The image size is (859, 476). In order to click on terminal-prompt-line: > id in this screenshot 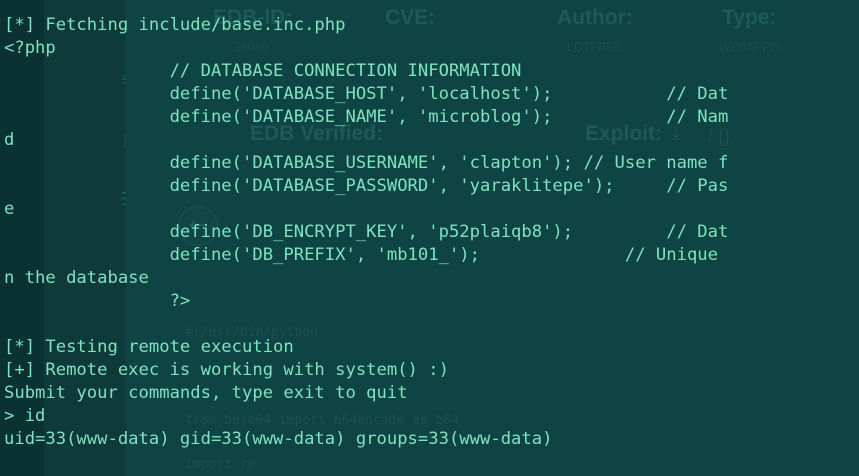, I will do `click(25, 416)`.